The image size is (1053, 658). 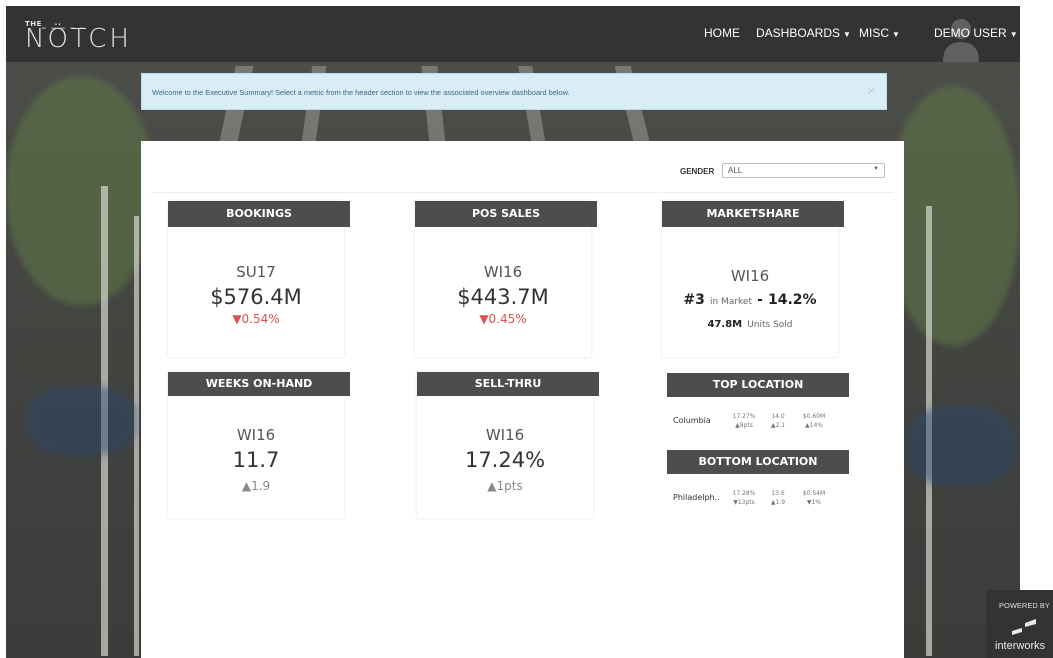 What do you see at coordinates (750, 276) in the screenshot?
I see `marketshare-season: WI16` at bounding box center [750, 276].